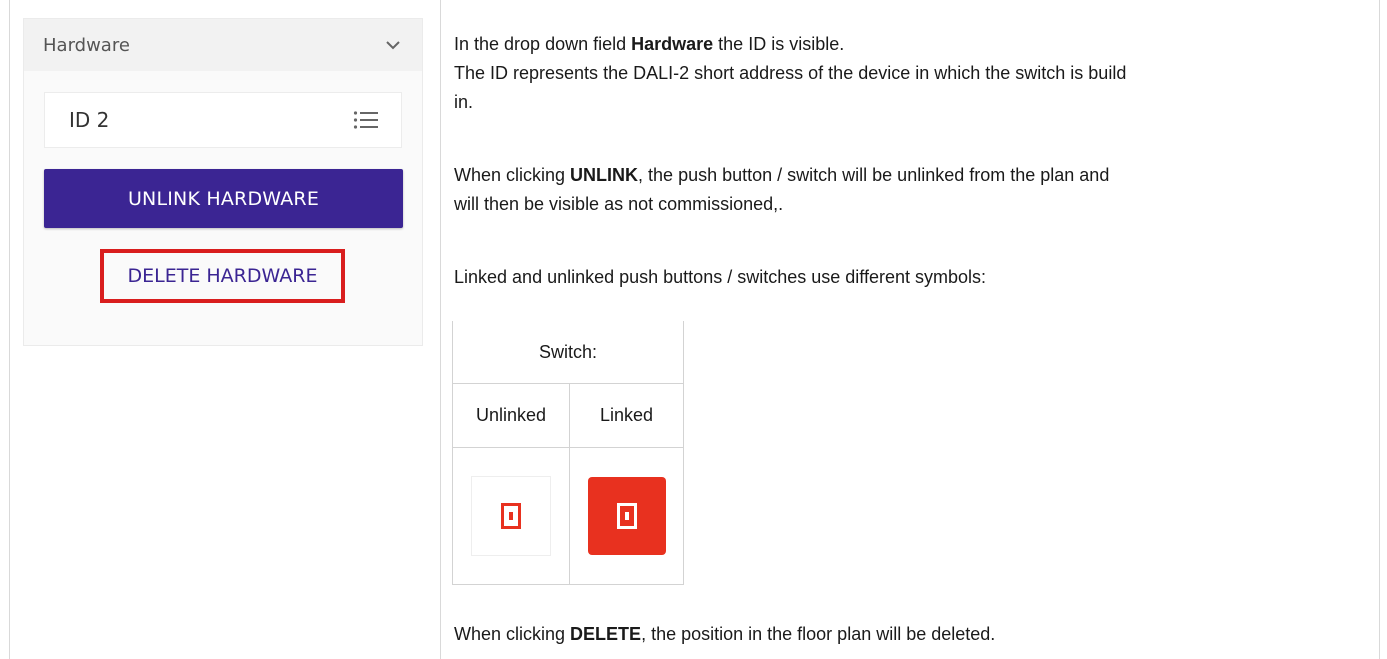 The width and height of the screenshot is (1387, 659). I want to click on p3-text: When clicking, so click(512, 175).